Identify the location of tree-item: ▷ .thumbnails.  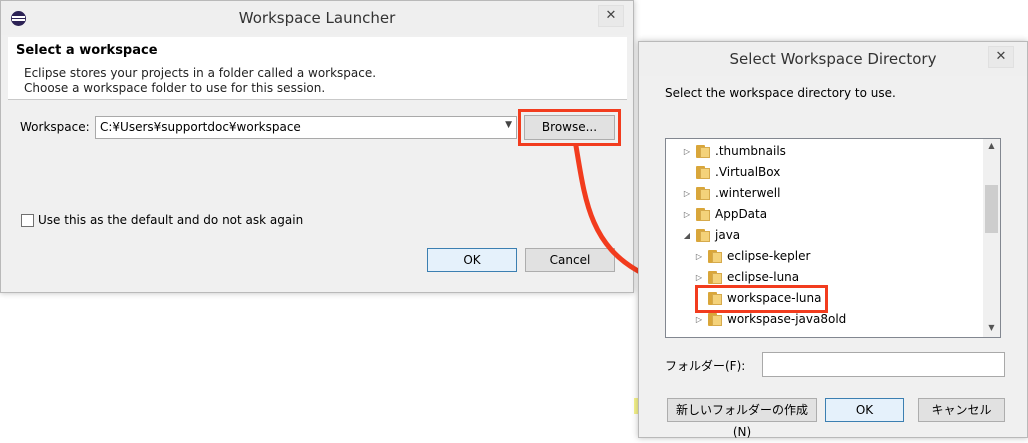
(825, 151).